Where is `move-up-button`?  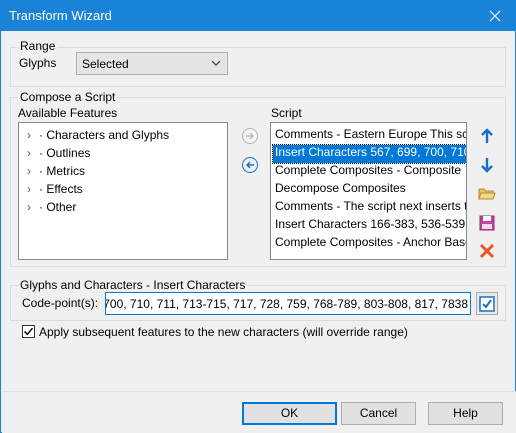 move-up-button is located at coordinates (487, 136).